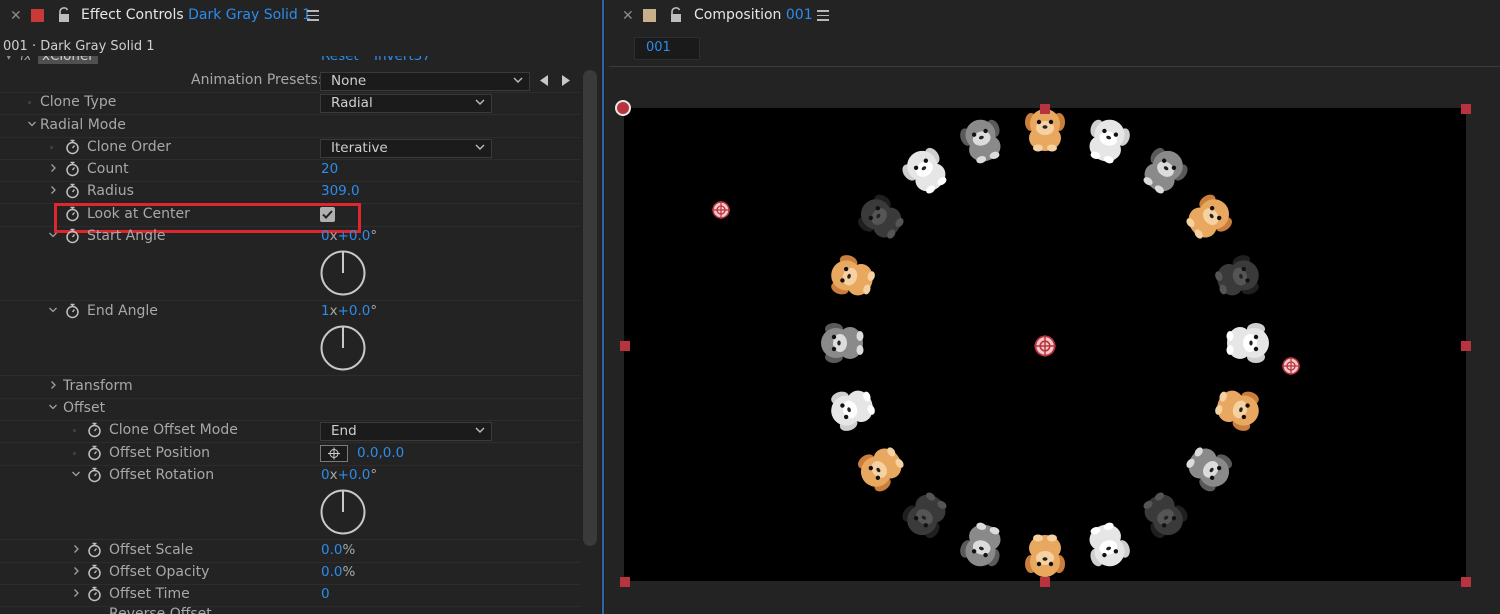 The height and width of the screenshot is (614, 1500). I want to click on chevron-down-icon: ▾, so click(9, 59).